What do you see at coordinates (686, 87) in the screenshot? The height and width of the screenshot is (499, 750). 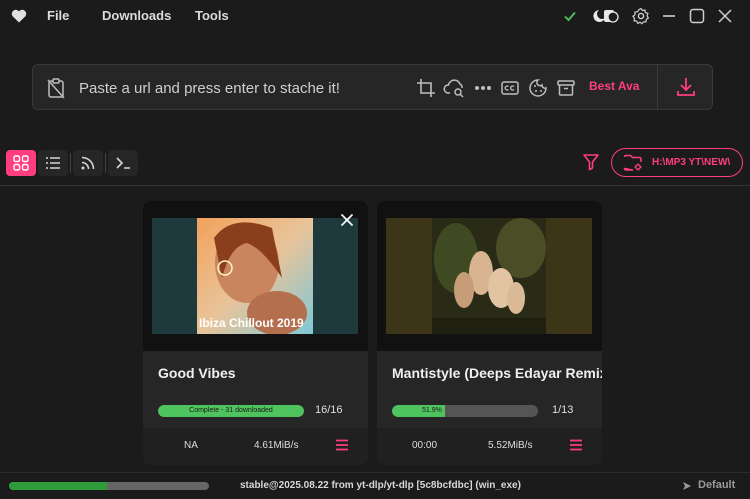 I see `download-icon` at bounding box center [686, 87].